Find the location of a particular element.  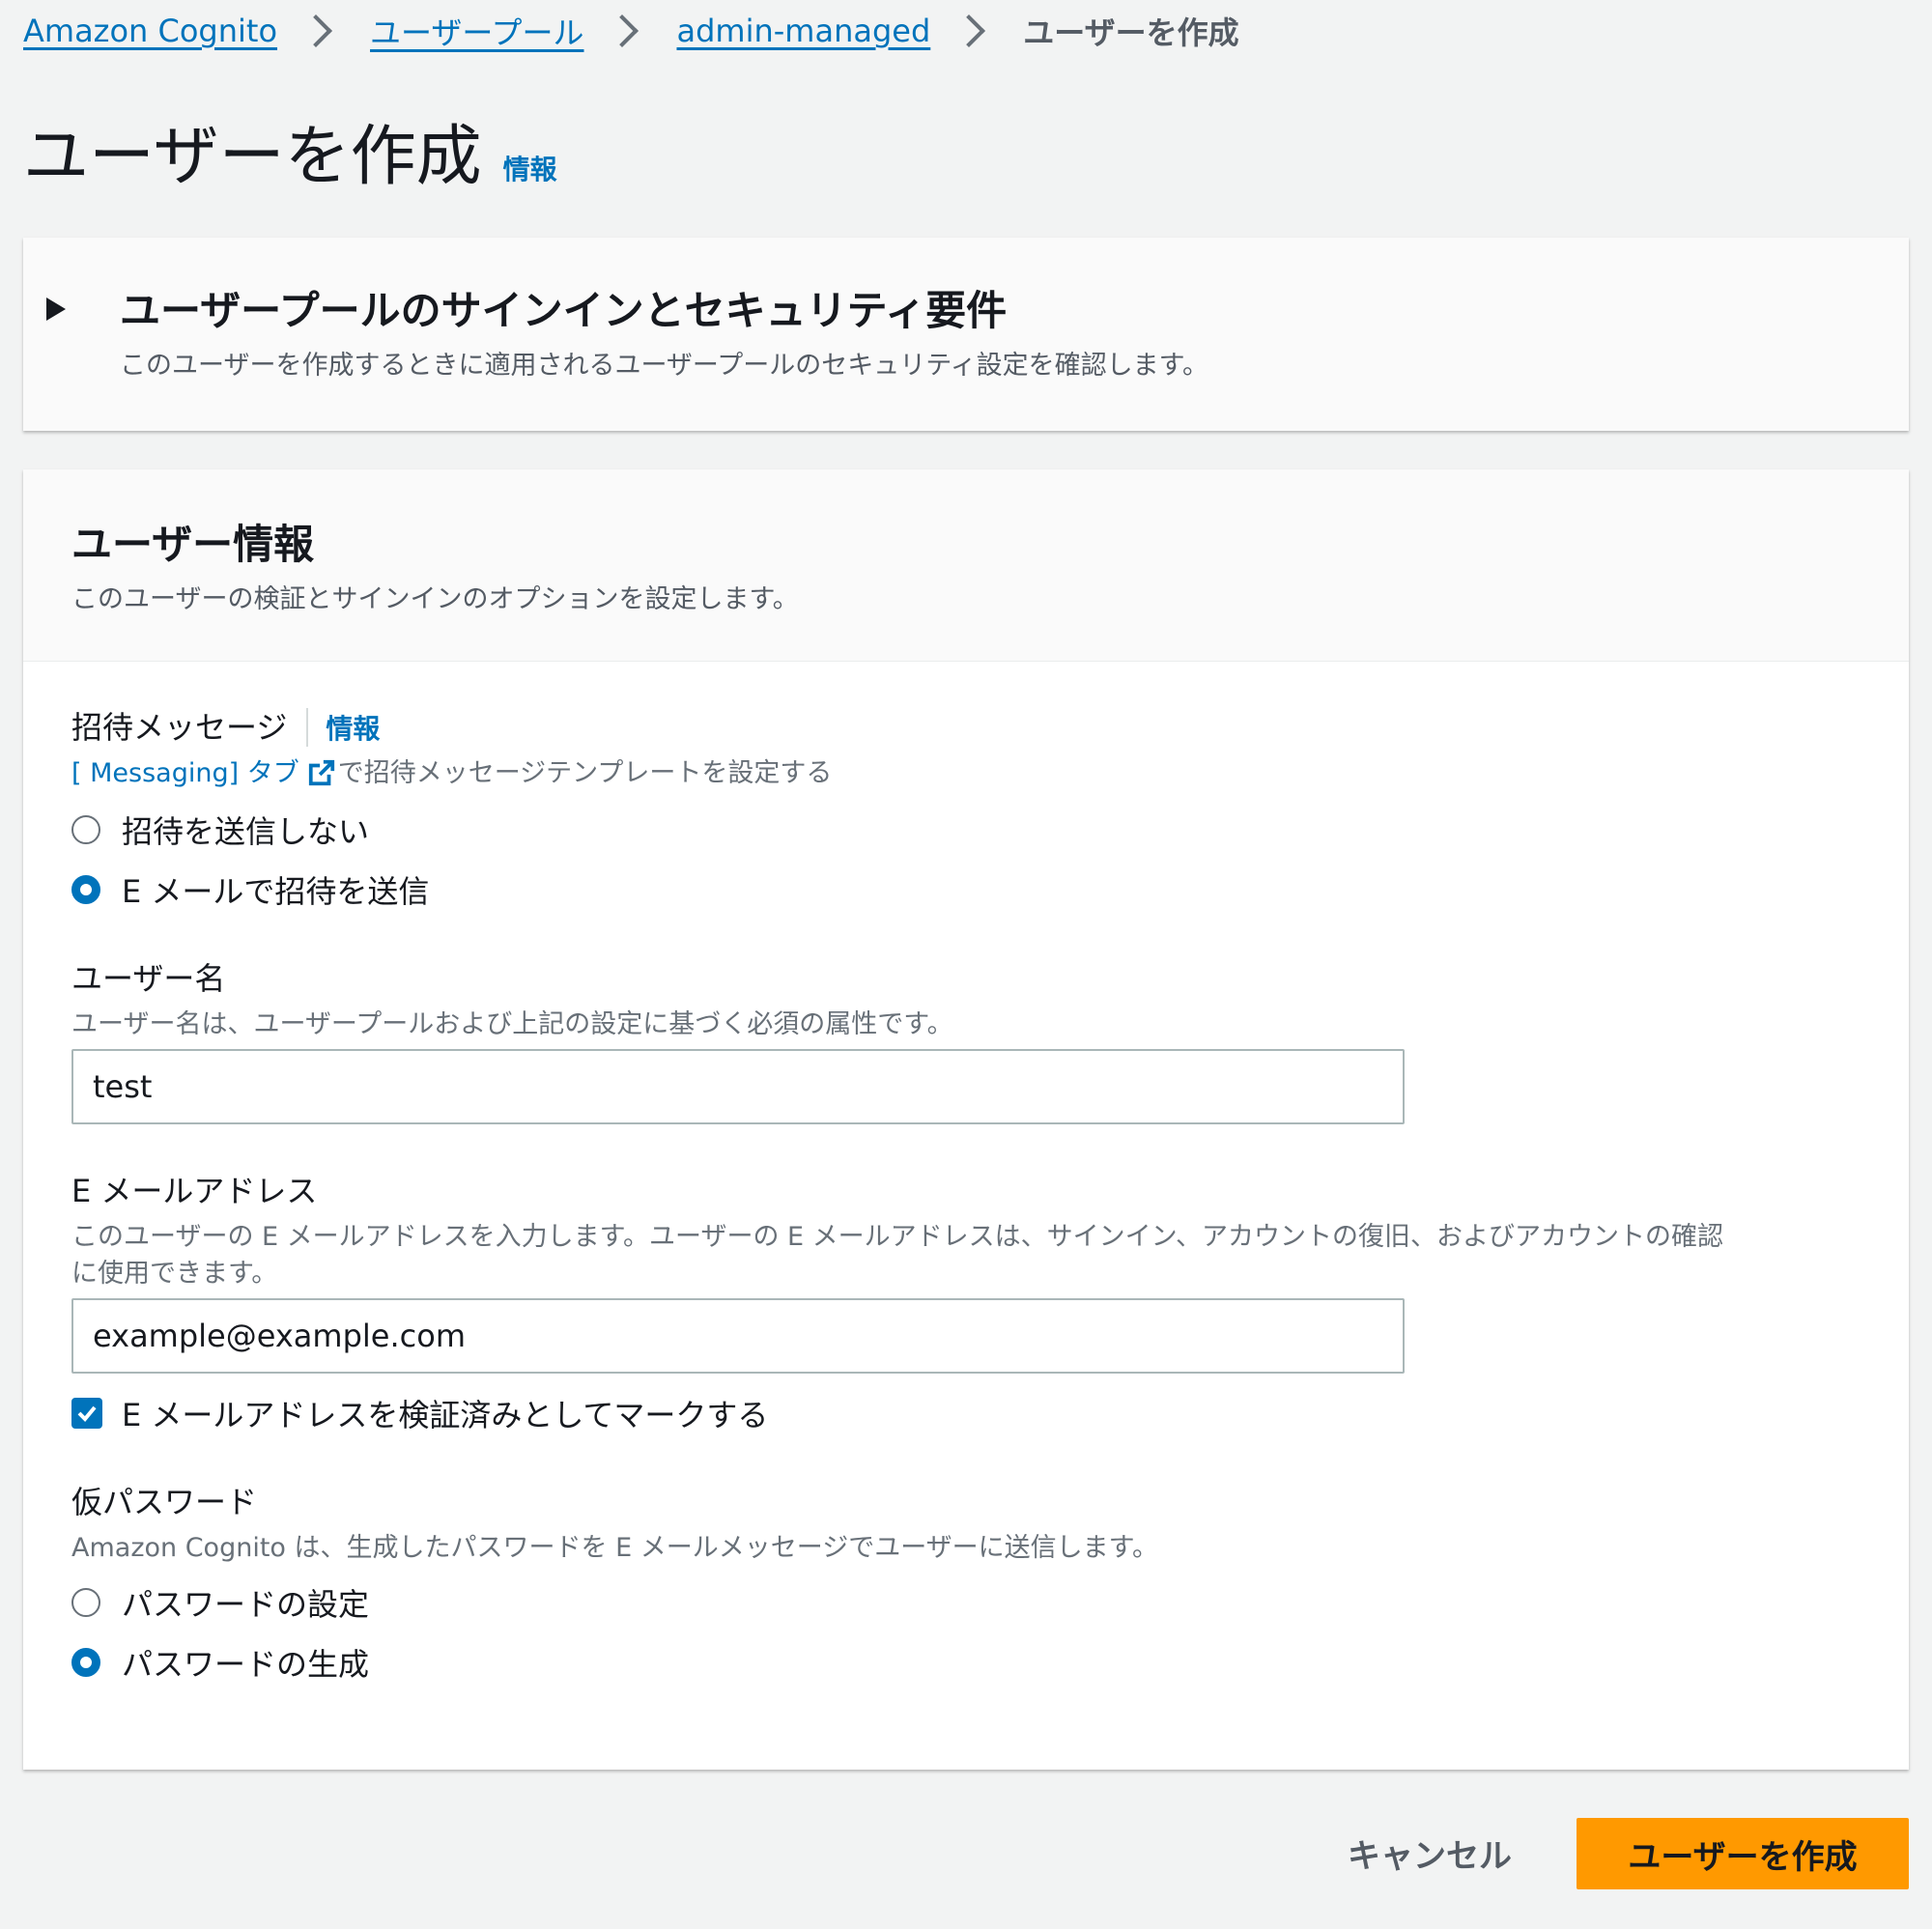

invitation-info-link: 情報 is located at coordinates (343, 727).